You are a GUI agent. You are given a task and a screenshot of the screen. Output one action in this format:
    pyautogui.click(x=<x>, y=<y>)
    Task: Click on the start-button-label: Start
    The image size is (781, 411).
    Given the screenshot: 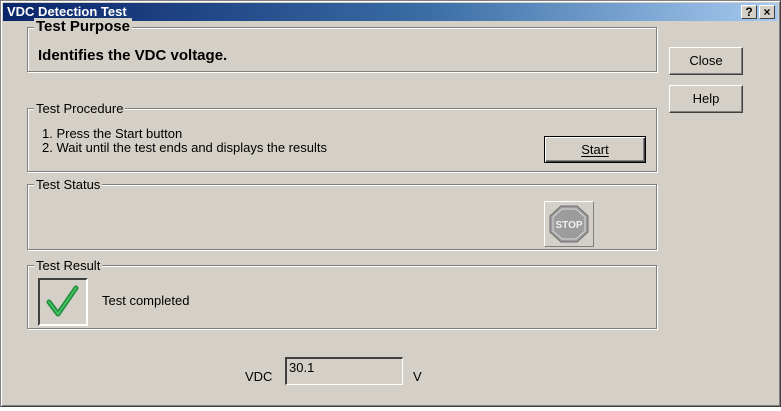 What is the action you would take?
    pyautogui.click(x=595, y=149)
    